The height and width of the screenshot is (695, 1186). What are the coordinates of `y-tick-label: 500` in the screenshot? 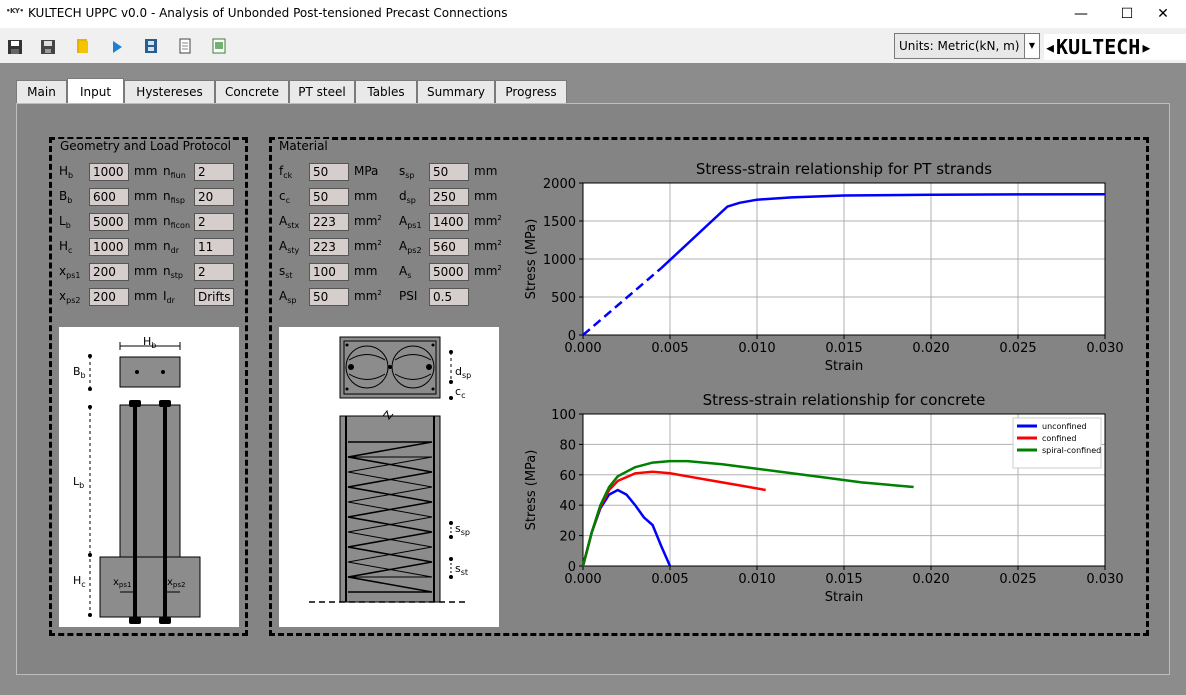 It's located at (563, 298).